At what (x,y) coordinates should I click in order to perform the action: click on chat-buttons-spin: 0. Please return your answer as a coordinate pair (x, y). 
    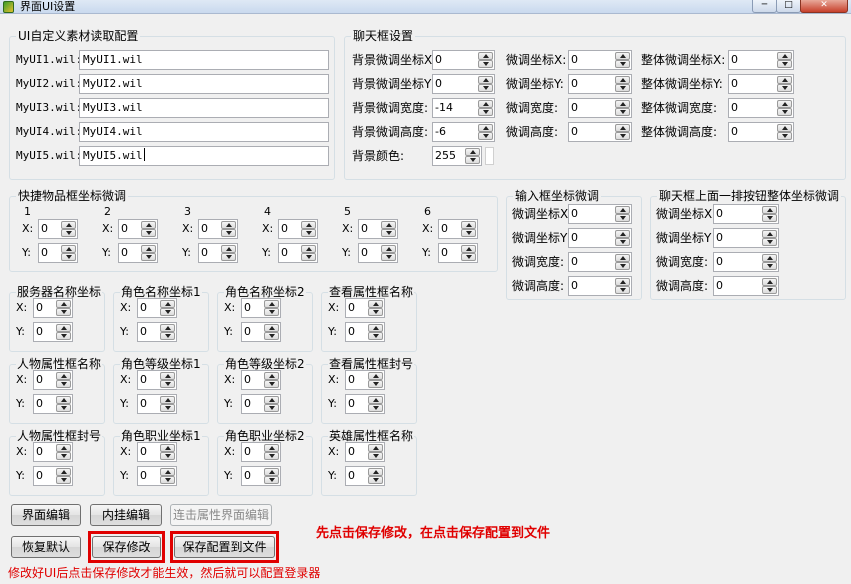
    Looking at the image, I should click on (746, 214).